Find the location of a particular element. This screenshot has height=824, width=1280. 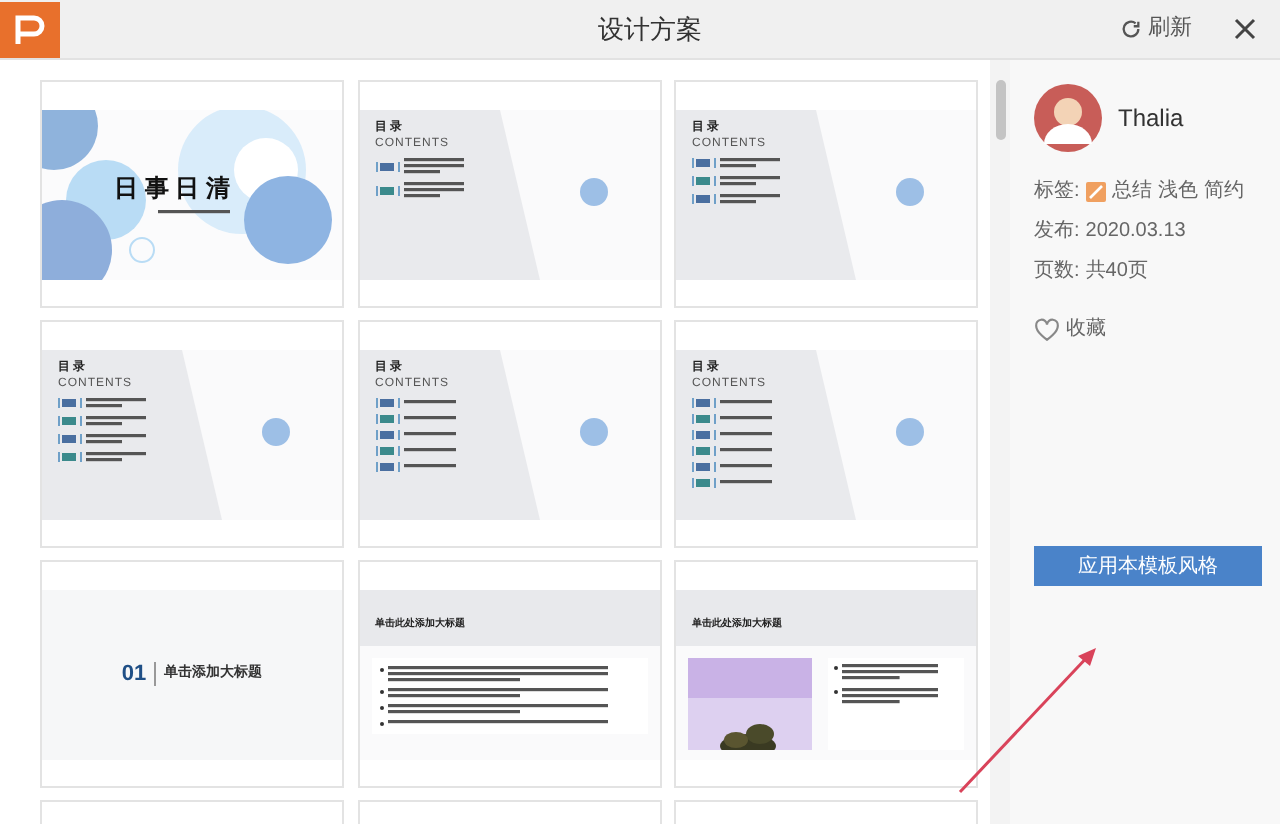

page-count: 共40页 is located at coordinates (1116, 271).